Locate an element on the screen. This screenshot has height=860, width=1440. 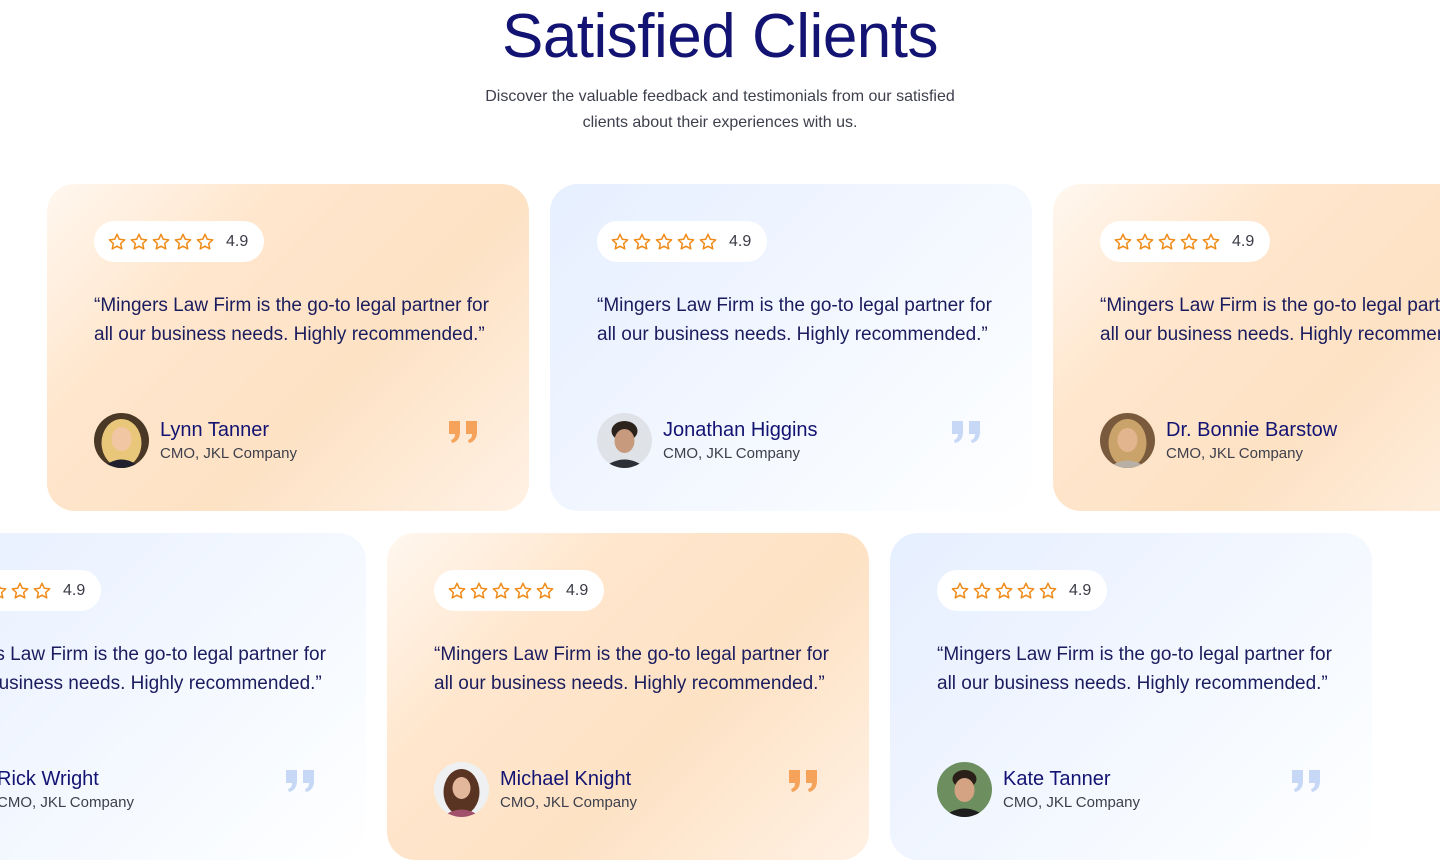
author-name: Michael Knight is located at coordinates (566, 778).